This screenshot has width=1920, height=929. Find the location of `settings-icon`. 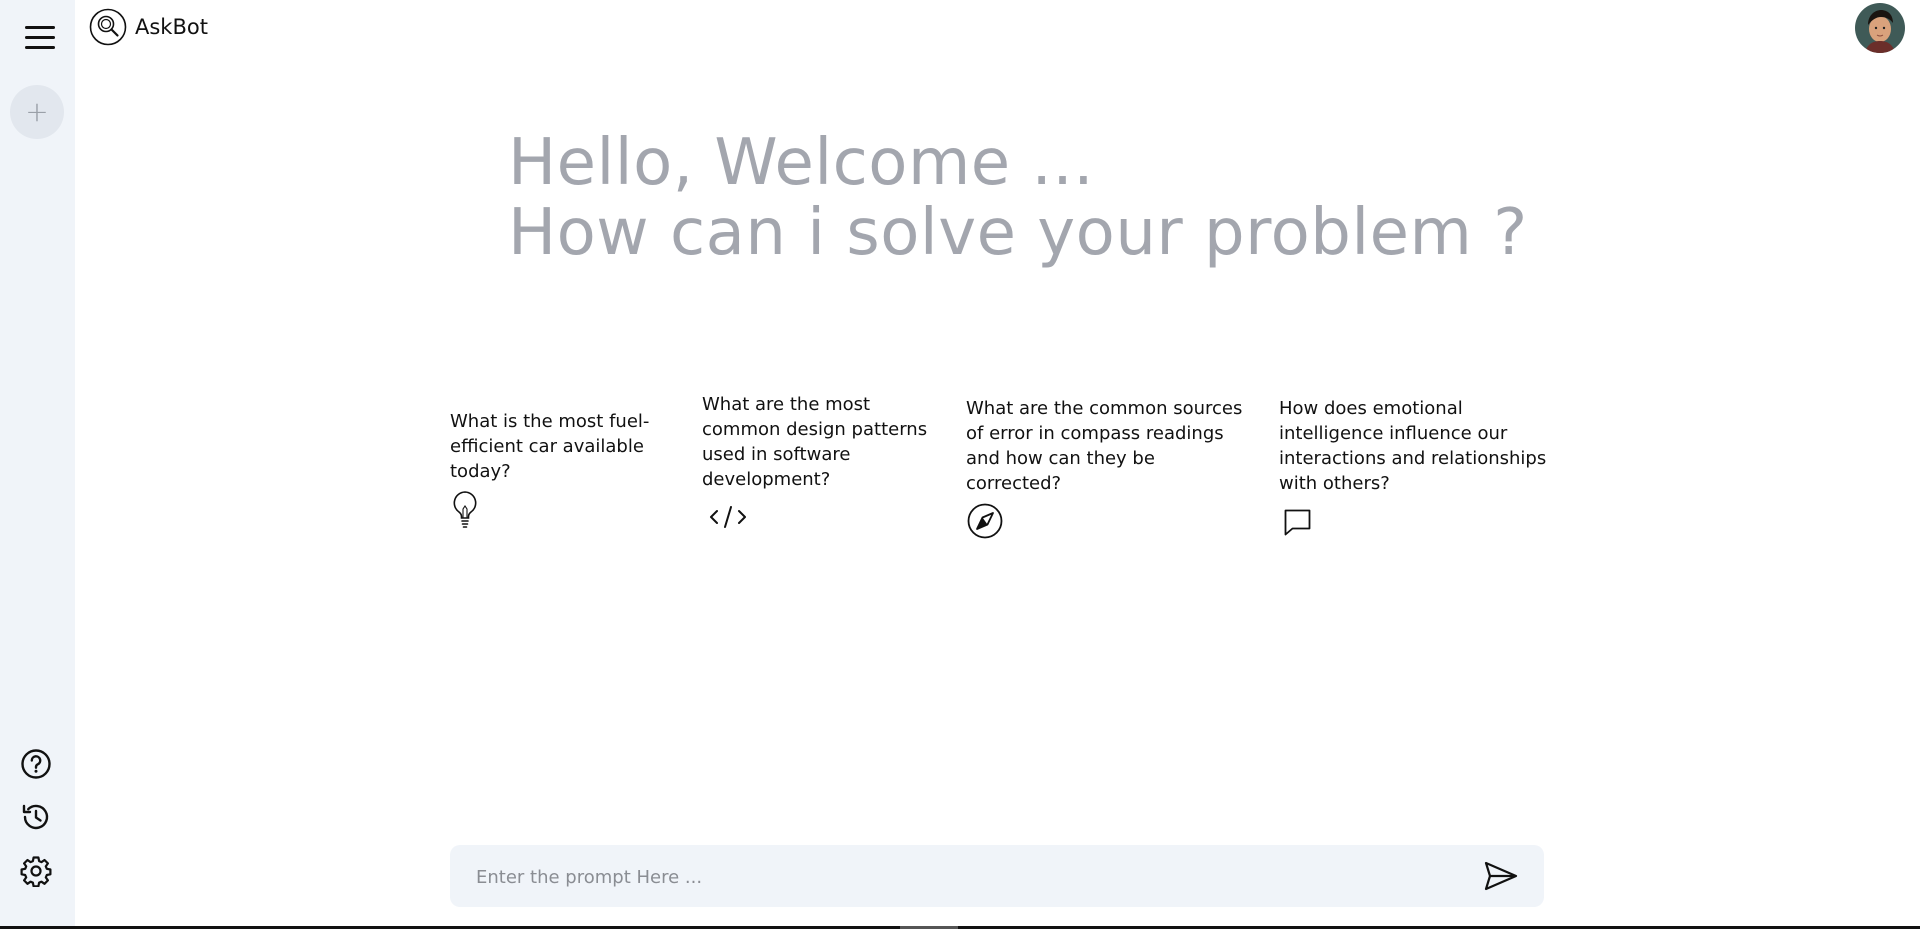

settings-icon is located at coordinates (36, 871).